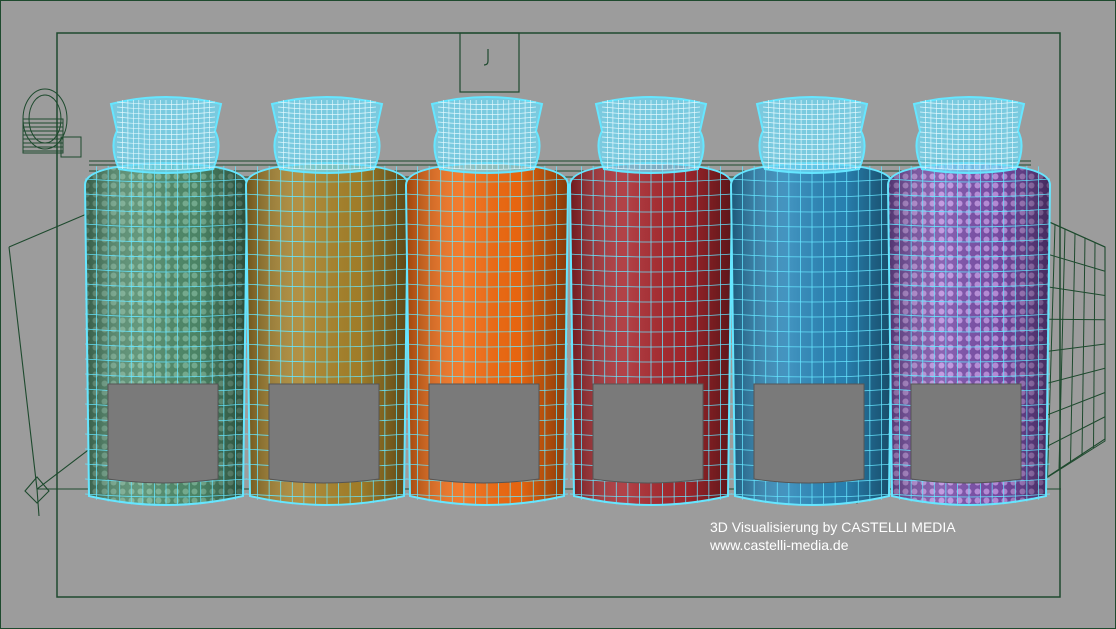 The width and height of the screenshot is (1116, 629). What do you see at coordinates (486, 57) in the screenshot?
I see `view-cube-mark` at bounding box center [486, 57].